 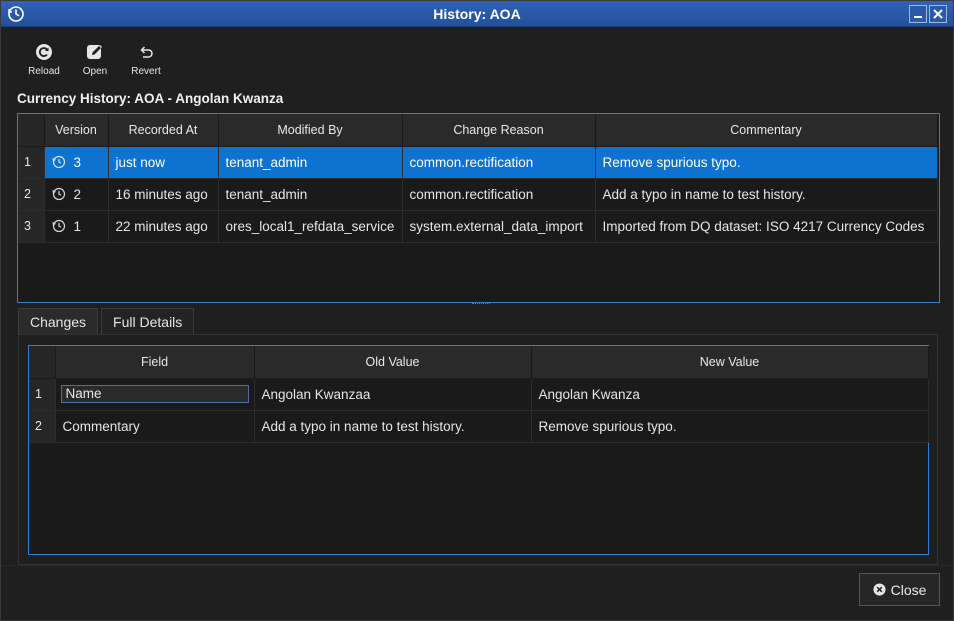 I want to click on splitter-handle, so click(x=481, y=304).